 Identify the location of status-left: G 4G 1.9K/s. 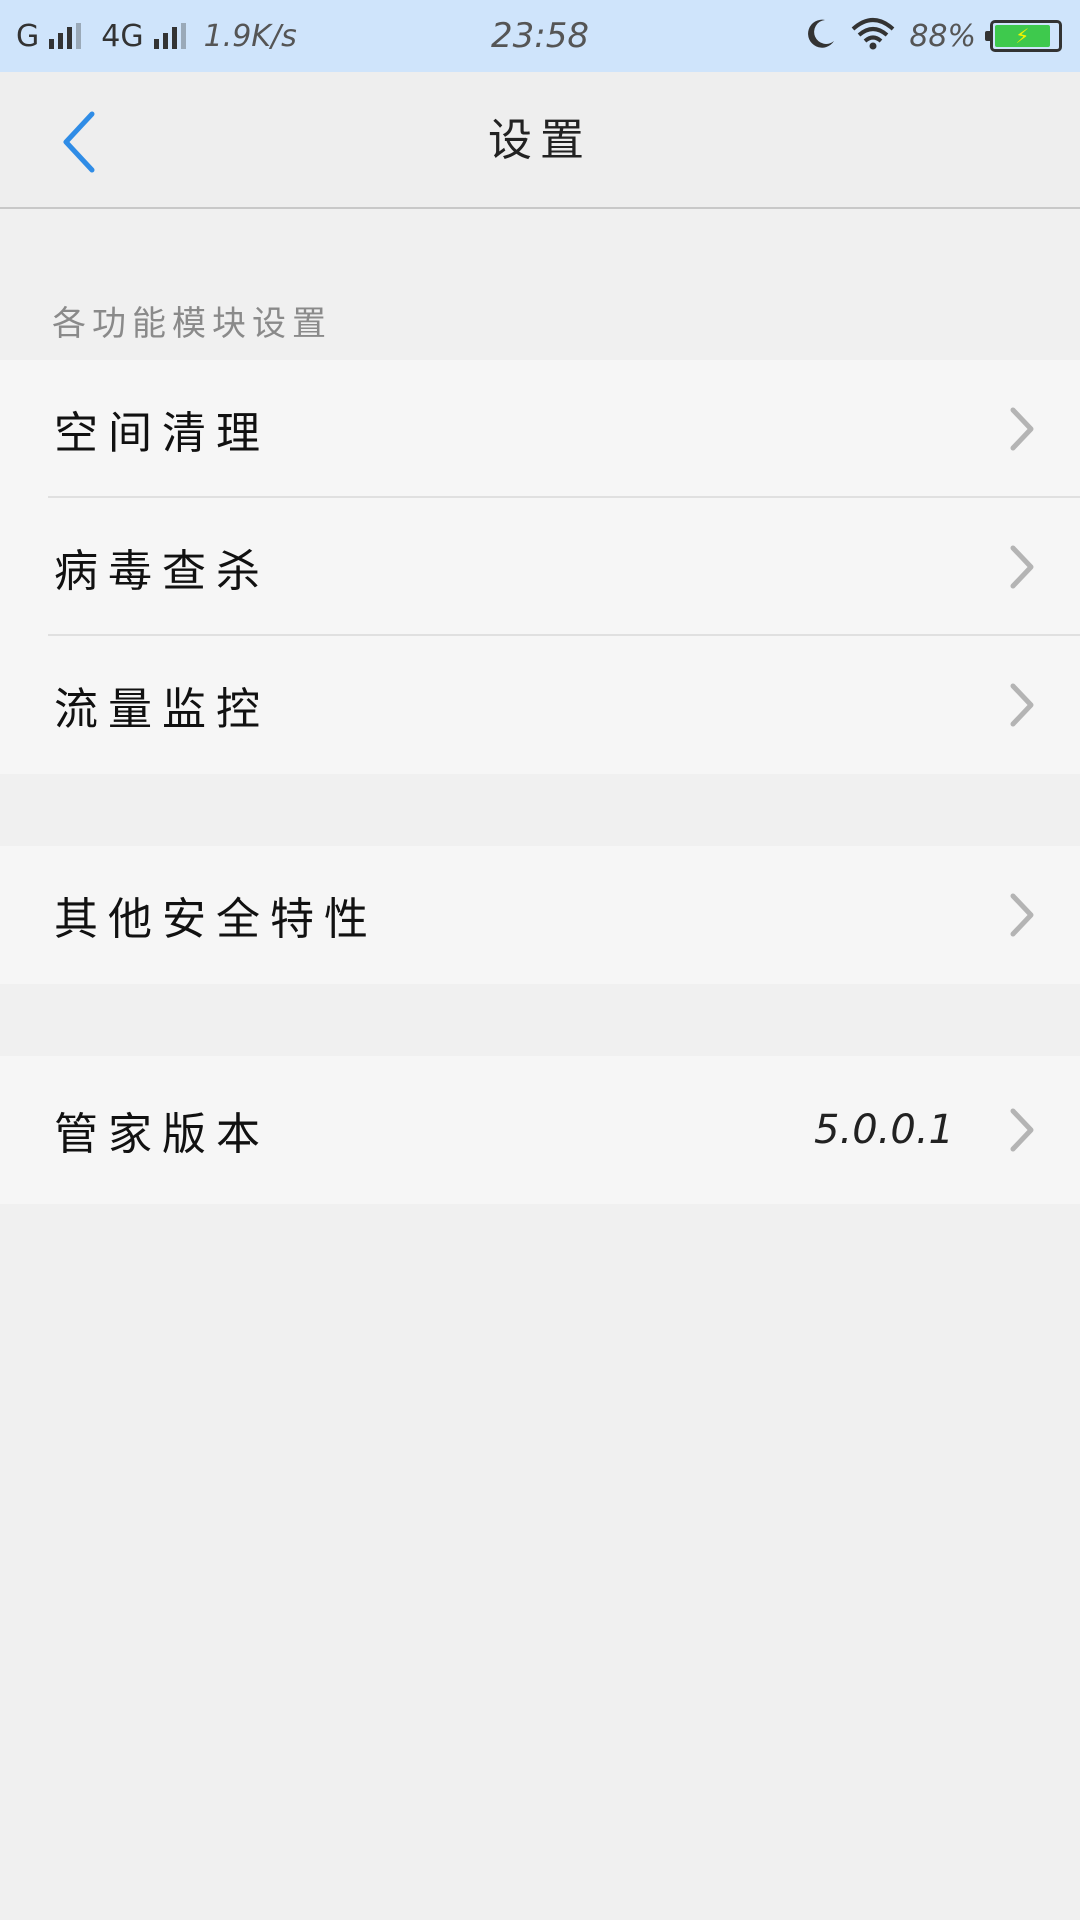
(156, 36).